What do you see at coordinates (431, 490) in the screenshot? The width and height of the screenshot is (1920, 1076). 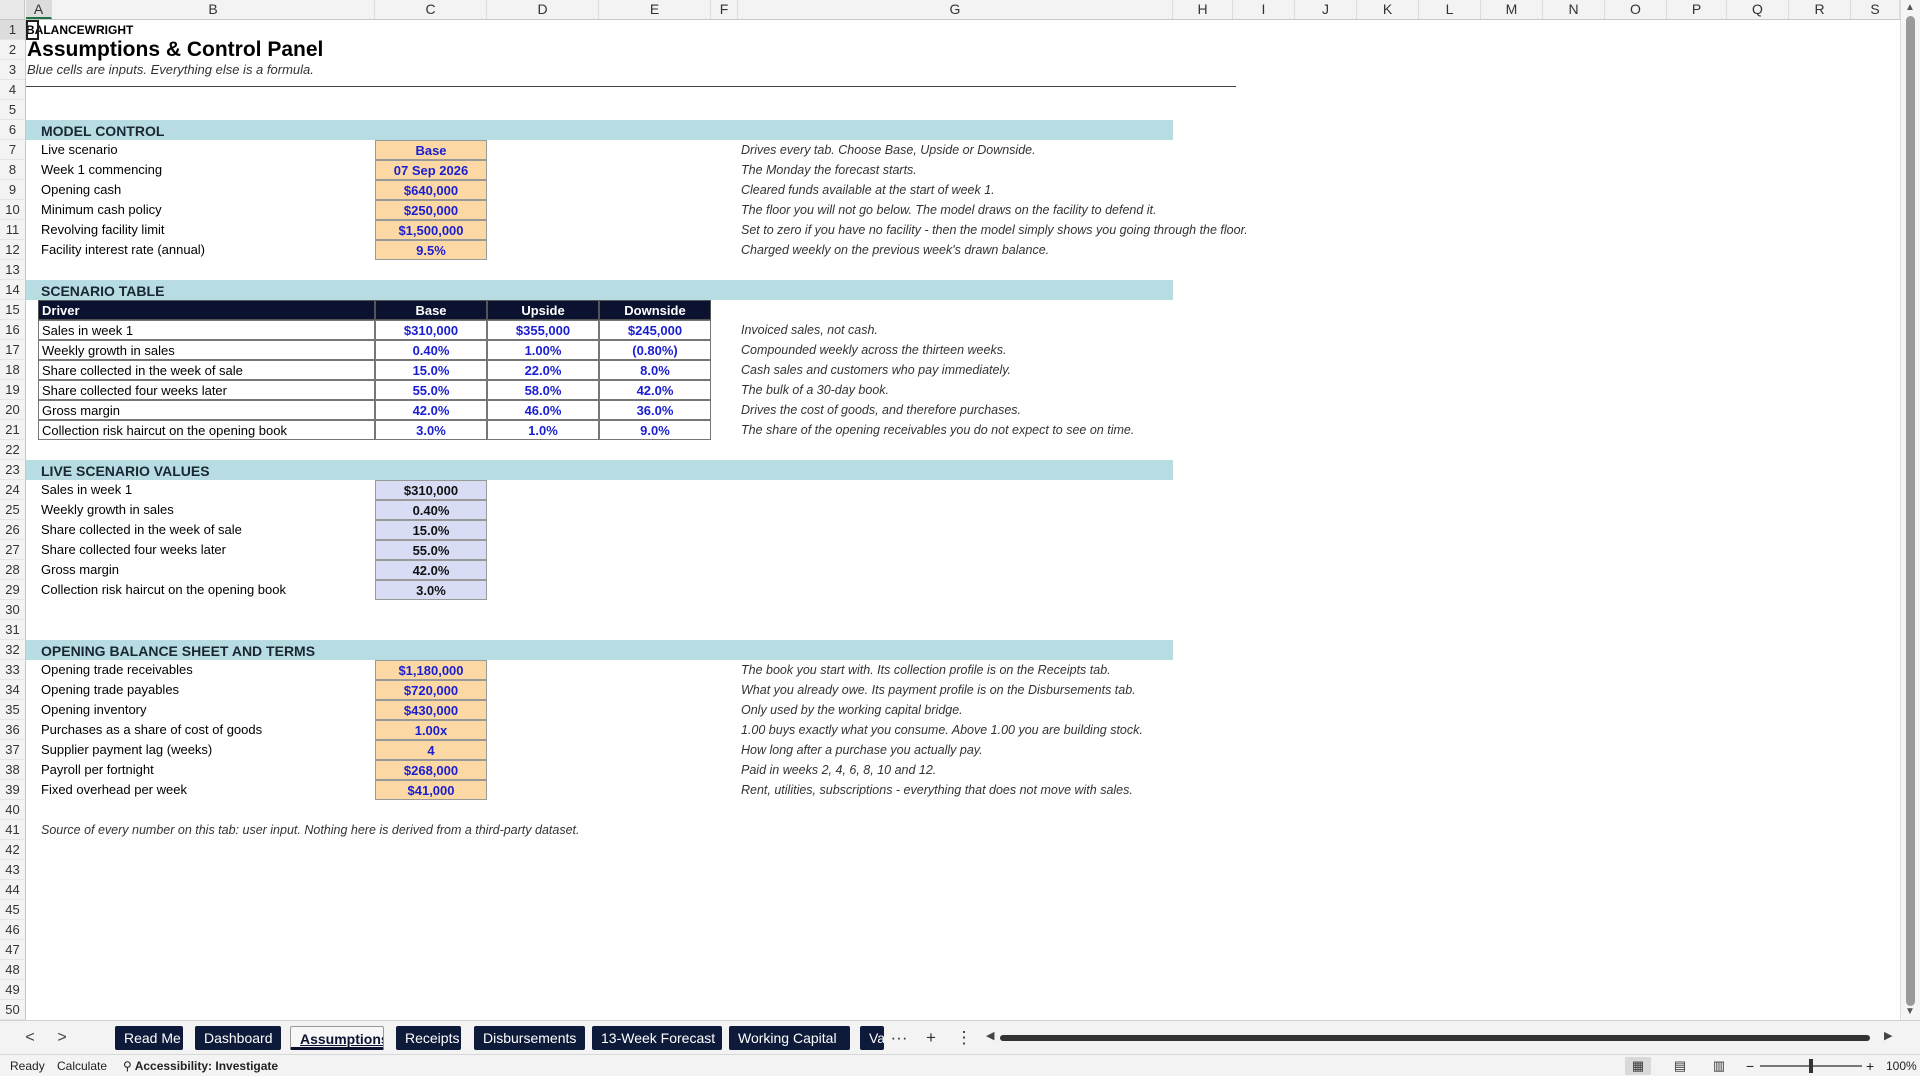 I see `live-value-cell: $310,000` at bounding box center [431, 490].